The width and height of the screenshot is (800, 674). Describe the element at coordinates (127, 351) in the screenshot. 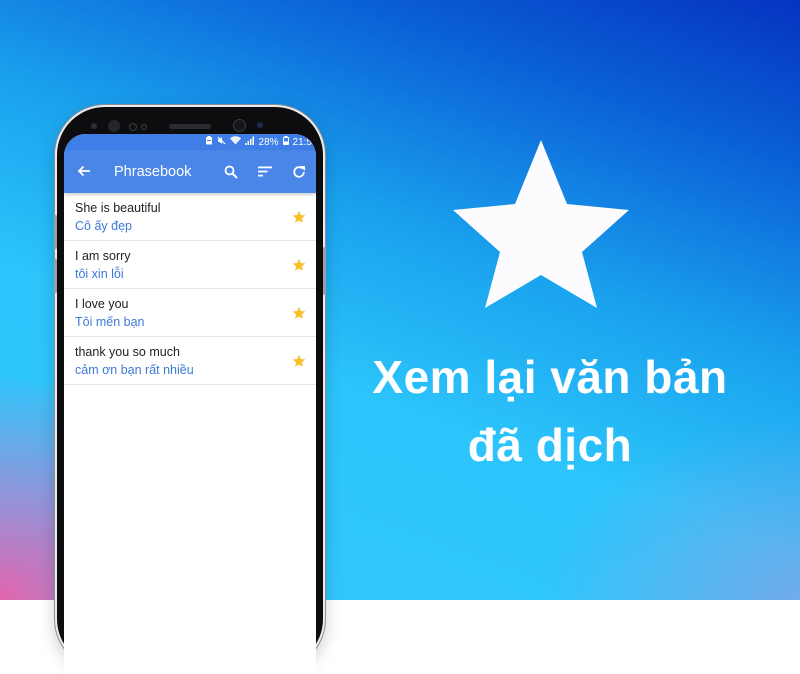

I see `phrase-source: thank you so much` at that location.